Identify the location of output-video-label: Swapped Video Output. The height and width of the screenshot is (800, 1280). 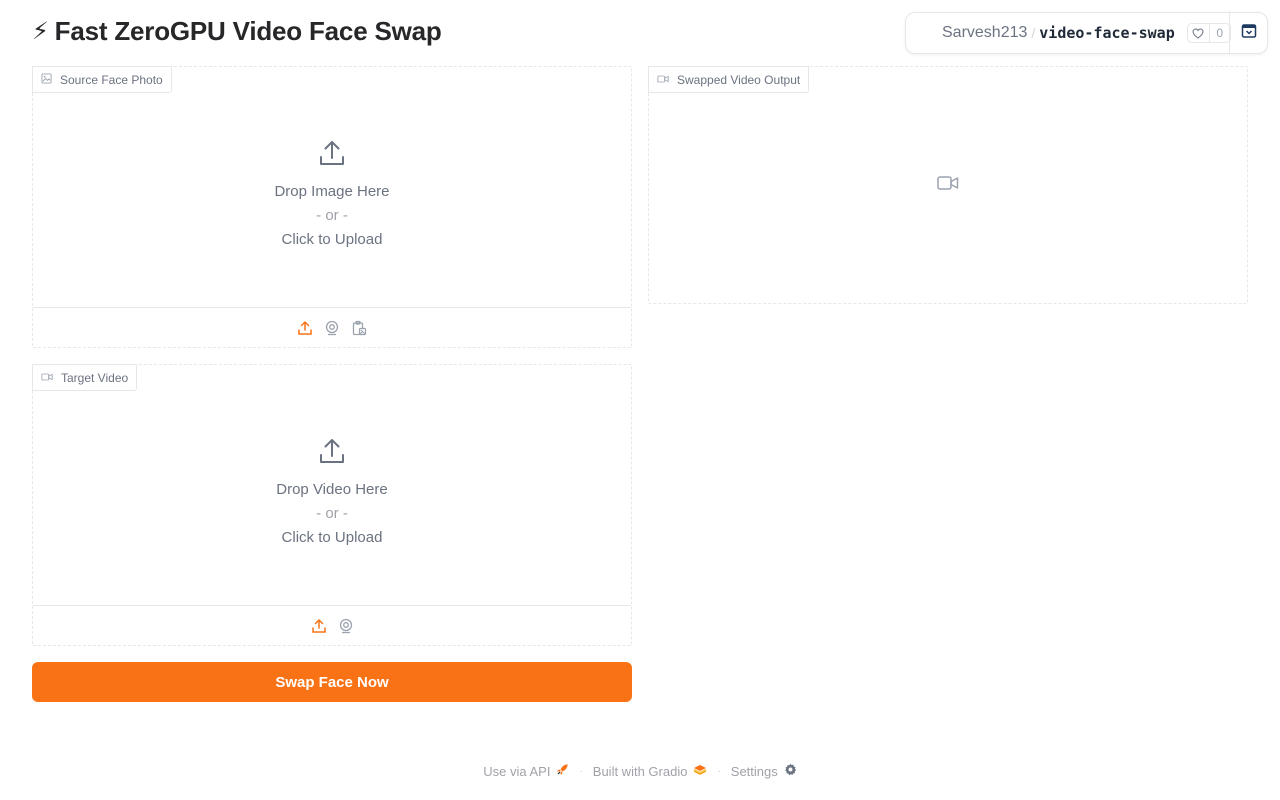
(729, 79).